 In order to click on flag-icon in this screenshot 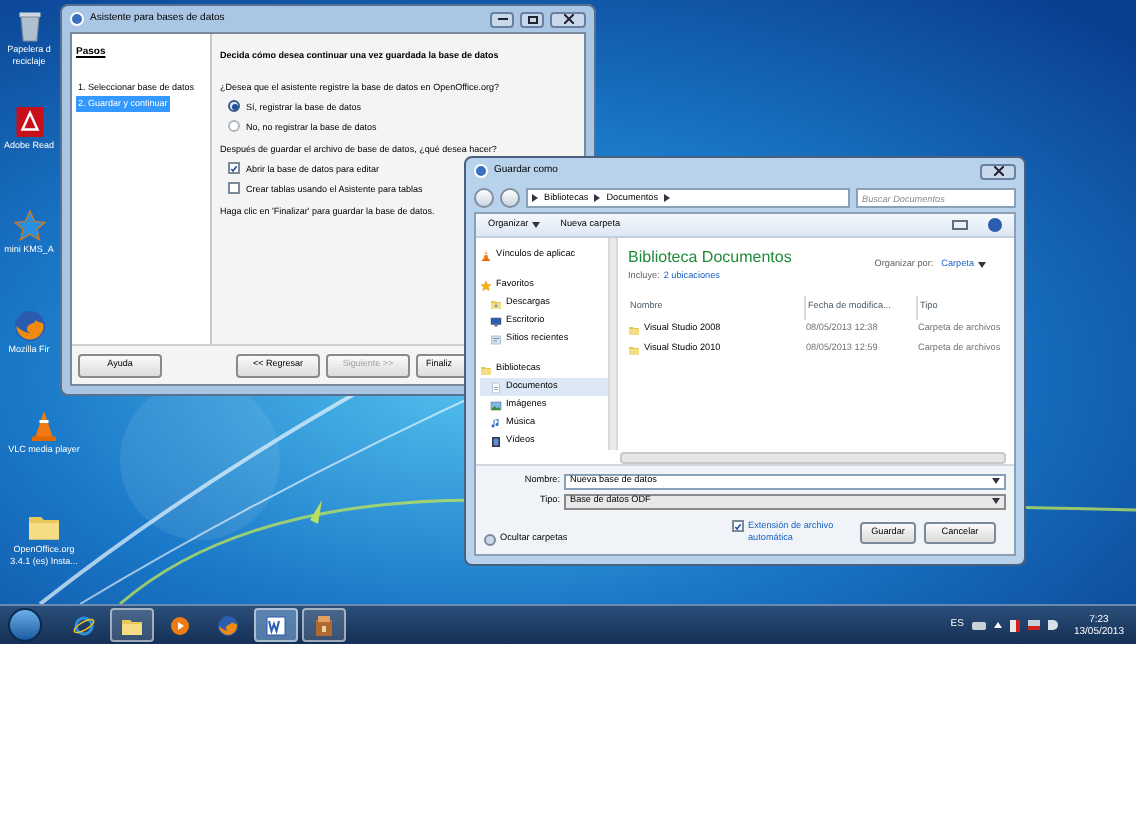, I will do `click(1014, 625)`.